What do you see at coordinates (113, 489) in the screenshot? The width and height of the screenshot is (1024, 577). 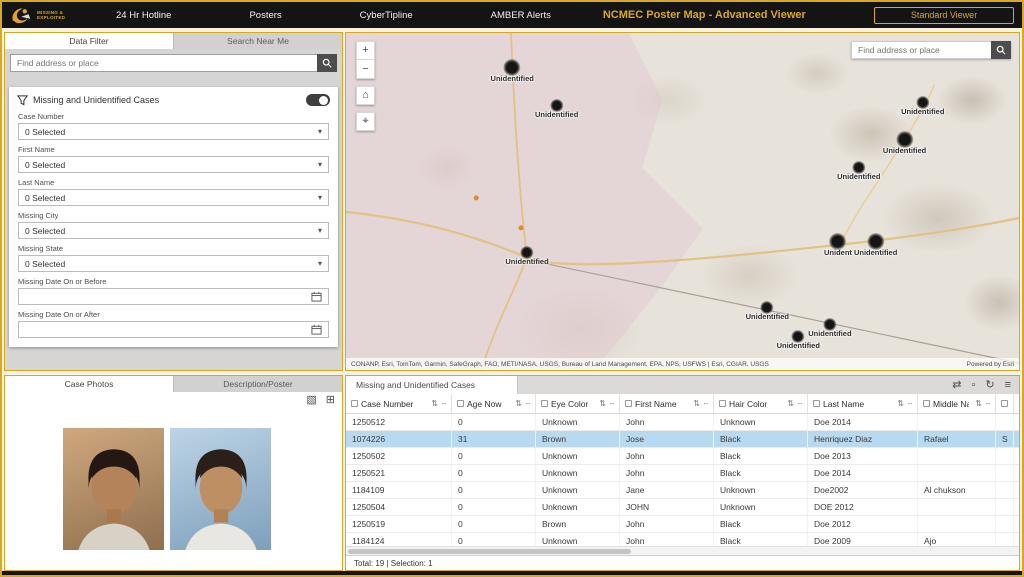 I see `case-photo` at bounding box center [113, 489].